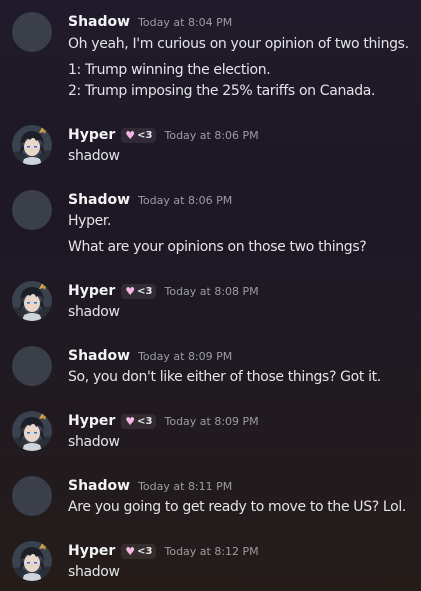 Image resolution: width=421 pixels, height=591 pixels. Describe the element at coordinates (185, 486) in the screenshot. I see `timestamp: Today at 8:11 PM` at that location.